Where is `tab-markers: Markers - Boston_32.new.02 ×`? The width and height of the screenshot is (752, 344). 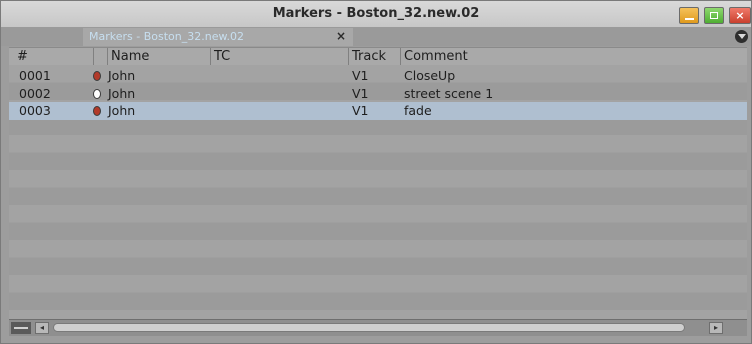 tab-markers: Markers - Boston_32.new.02 × is located at coordinates (218, 37).